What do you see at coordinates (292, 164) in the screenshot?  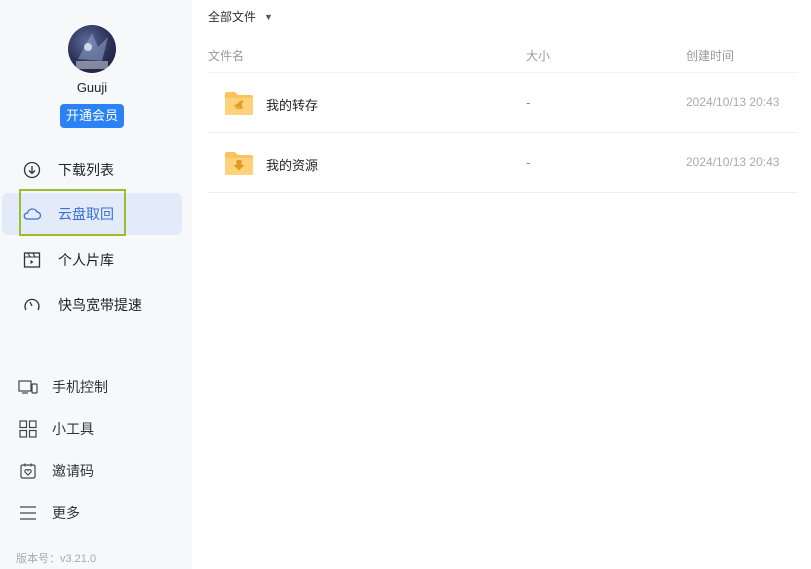 I see `file-name: 我的资源` at bounding box center [292, 164].